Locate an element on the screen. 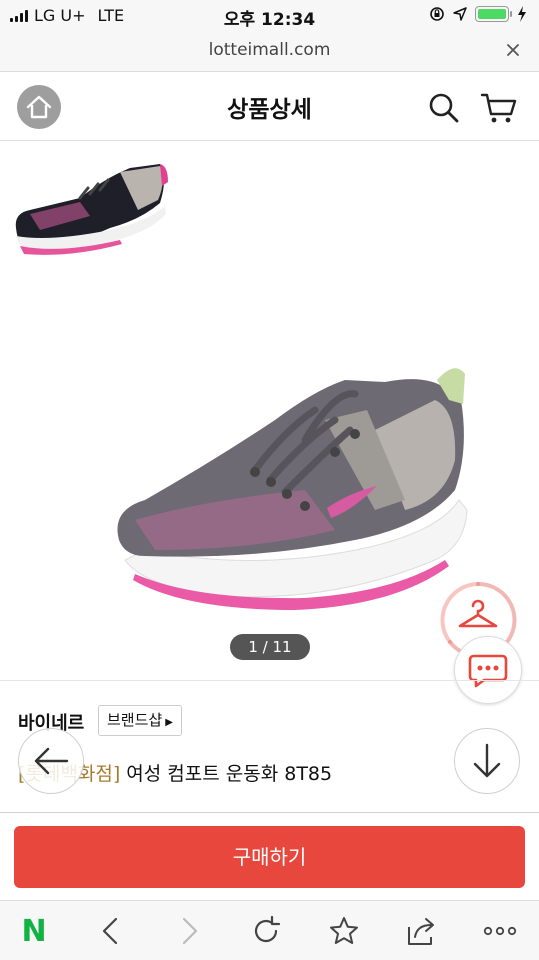  location-arrow-icon is located at coordinates (460, 14).